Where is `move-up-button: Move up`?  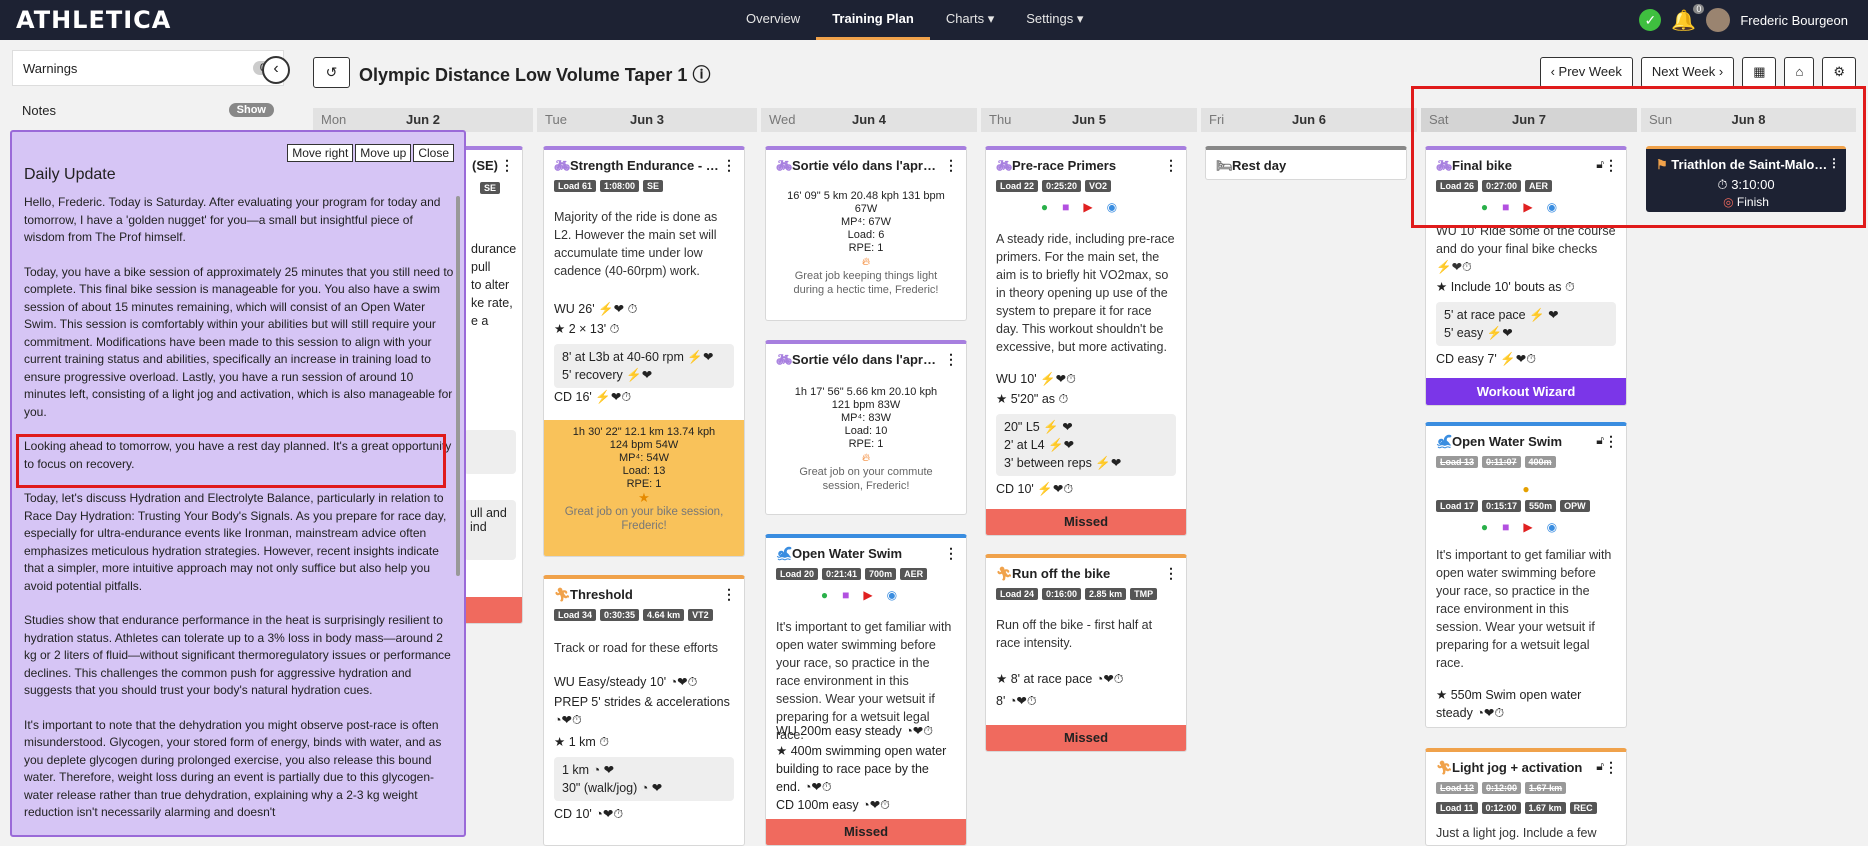
move-up-button: Move up is located at coordinates (383, 153).